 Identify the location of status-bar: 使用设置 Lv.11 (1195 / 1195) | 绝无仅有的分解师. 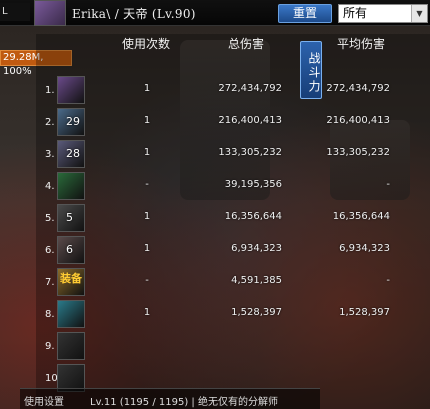
(170, 398).